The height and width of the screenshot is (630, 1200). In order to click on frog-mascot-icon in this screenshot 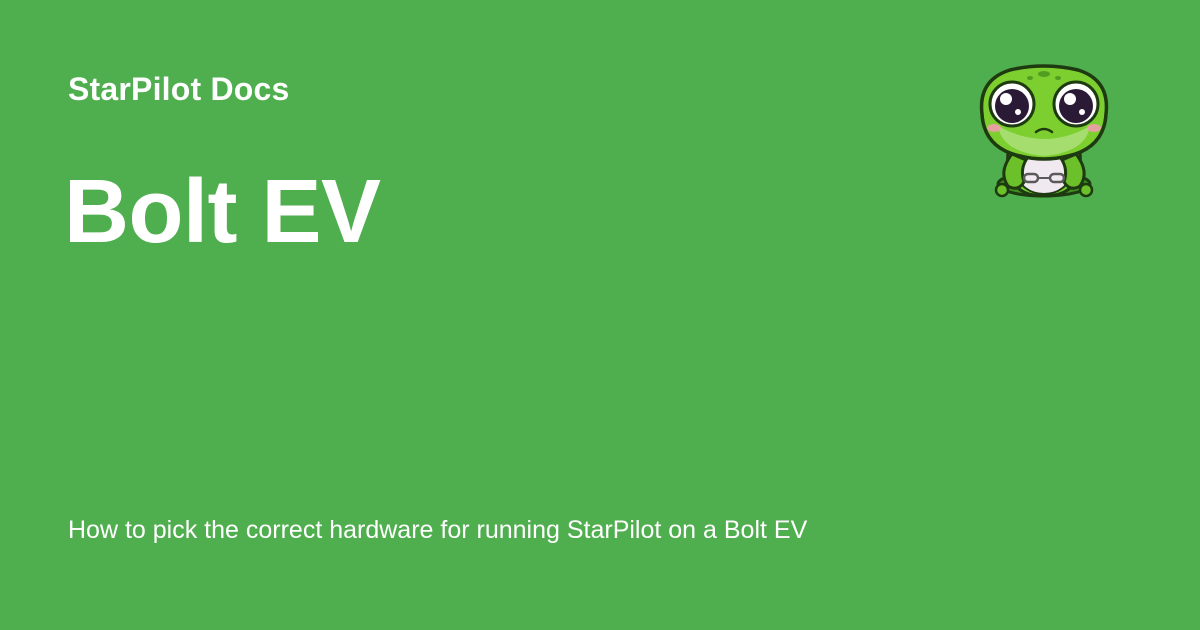, I will do `click(1044, 131)`.